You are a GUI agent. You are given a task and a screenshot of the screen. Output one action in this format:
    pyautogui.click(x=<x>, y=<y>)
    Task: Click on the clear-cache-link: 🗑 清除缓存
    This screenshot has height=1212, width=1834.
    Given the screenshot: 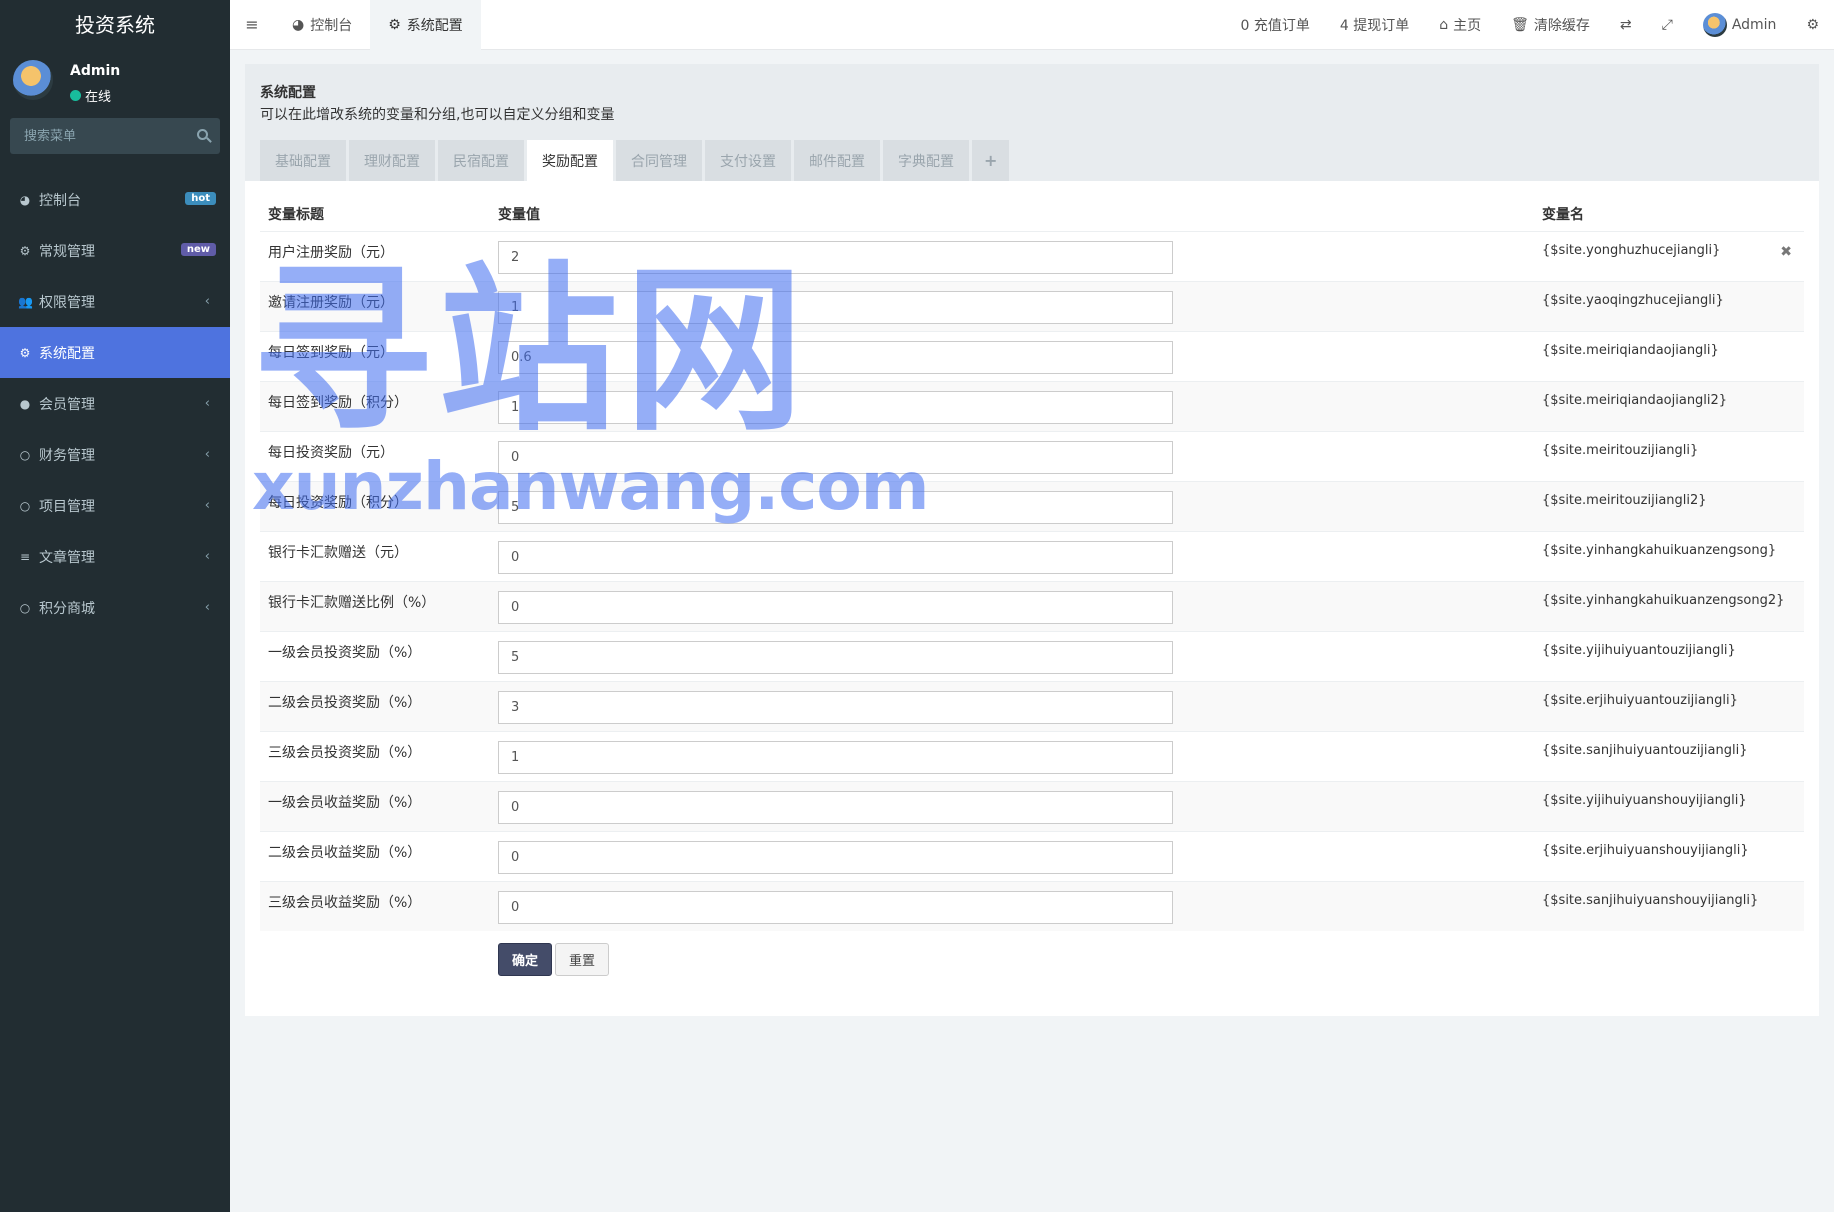 What is the action you would take?
    pyautogui.click(x=1550, y=25)
    